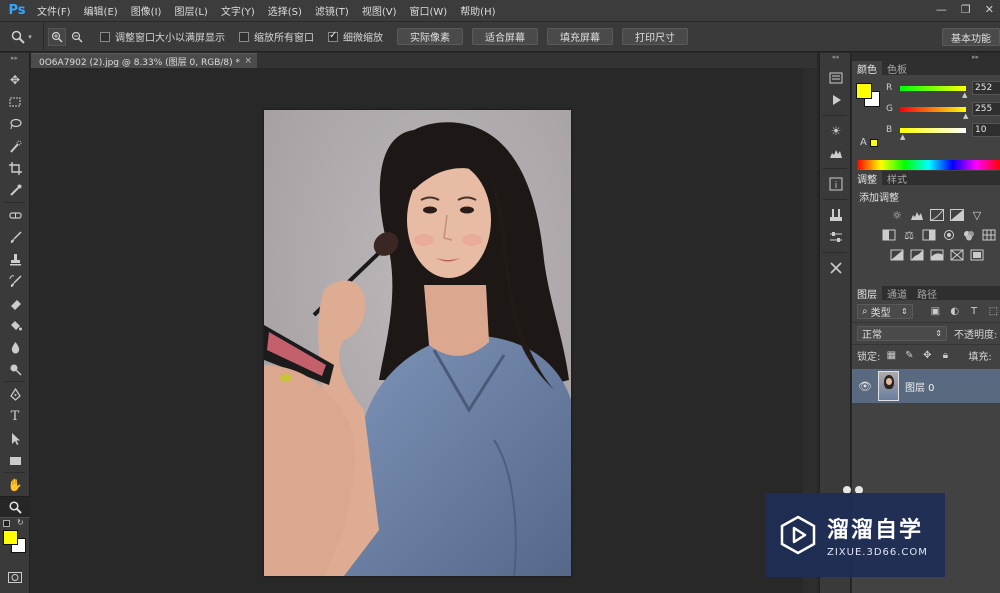  I want to click on minimize-button: —, so click(941, 9).